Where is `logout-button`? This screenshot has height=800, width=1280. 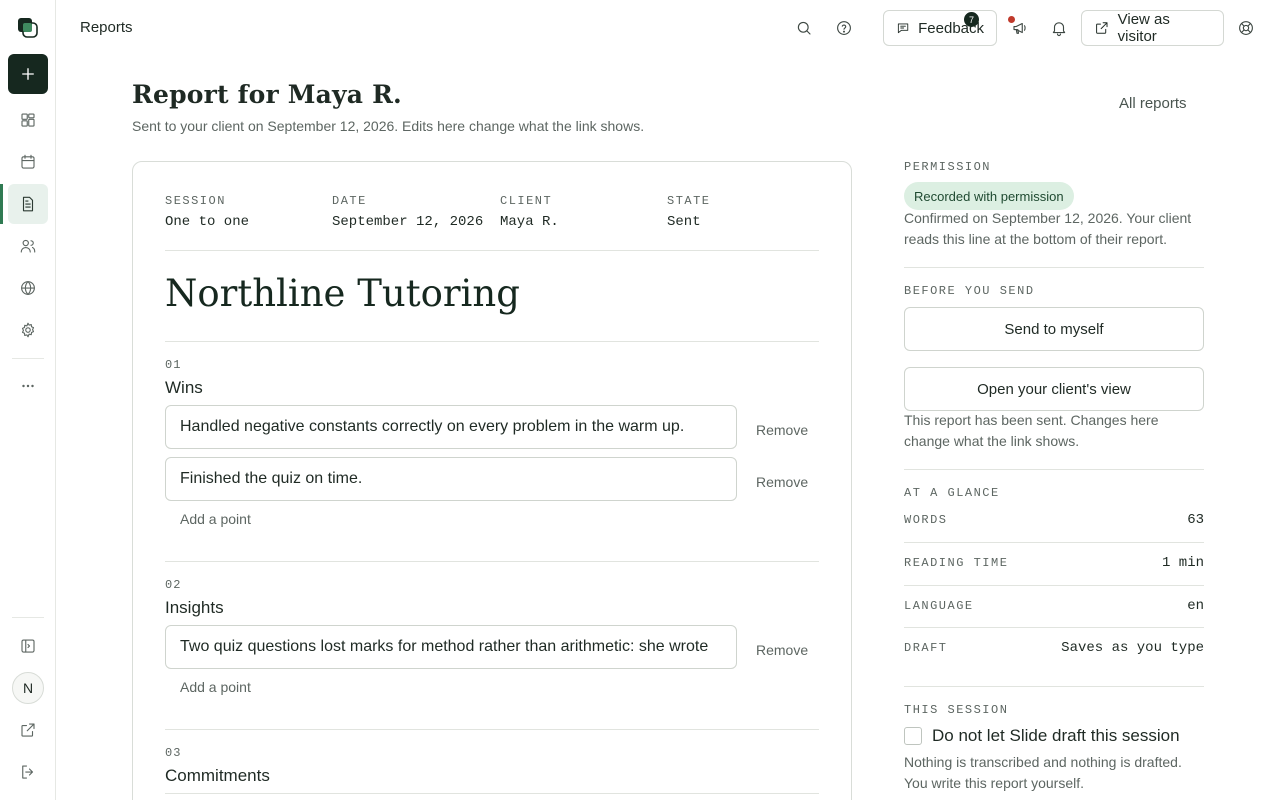
logout-button is located at coordinates (28, 772).